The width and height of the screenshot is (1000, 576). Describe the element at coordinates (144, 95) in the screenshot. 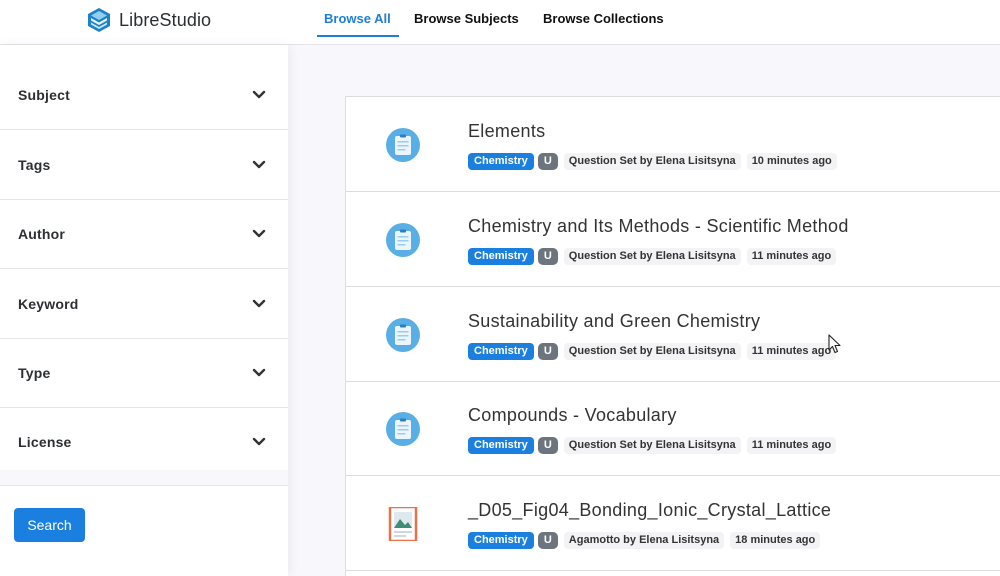

I see `filter-subject: Subject` at that location.